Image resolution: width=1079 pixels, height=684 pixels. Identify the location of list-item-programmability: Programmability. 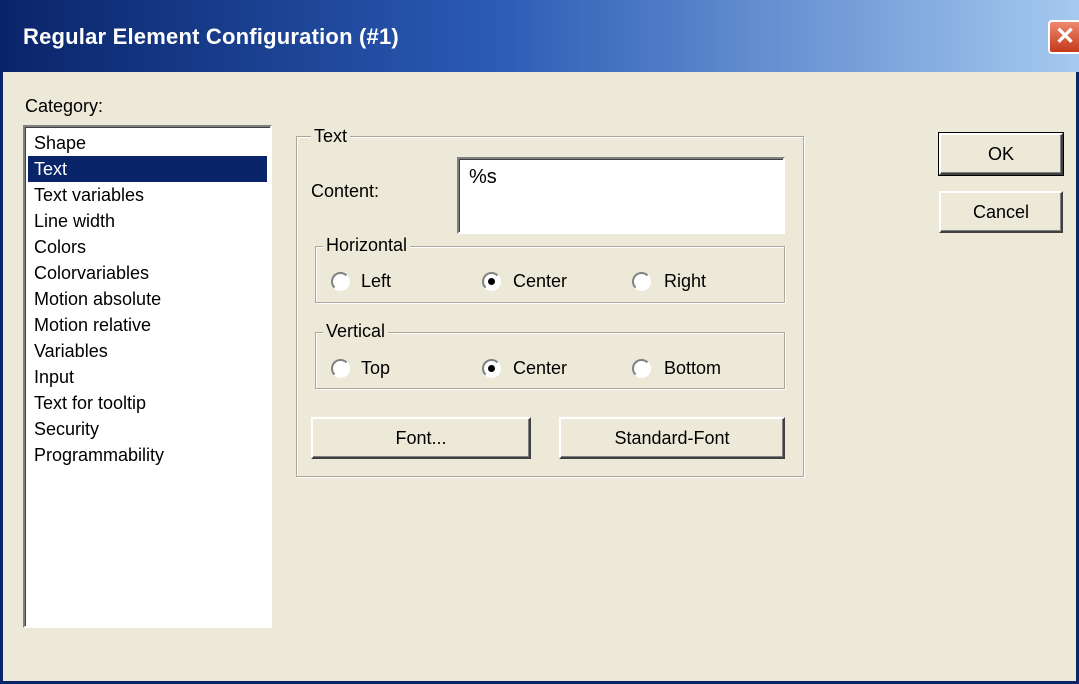
(147, 455).